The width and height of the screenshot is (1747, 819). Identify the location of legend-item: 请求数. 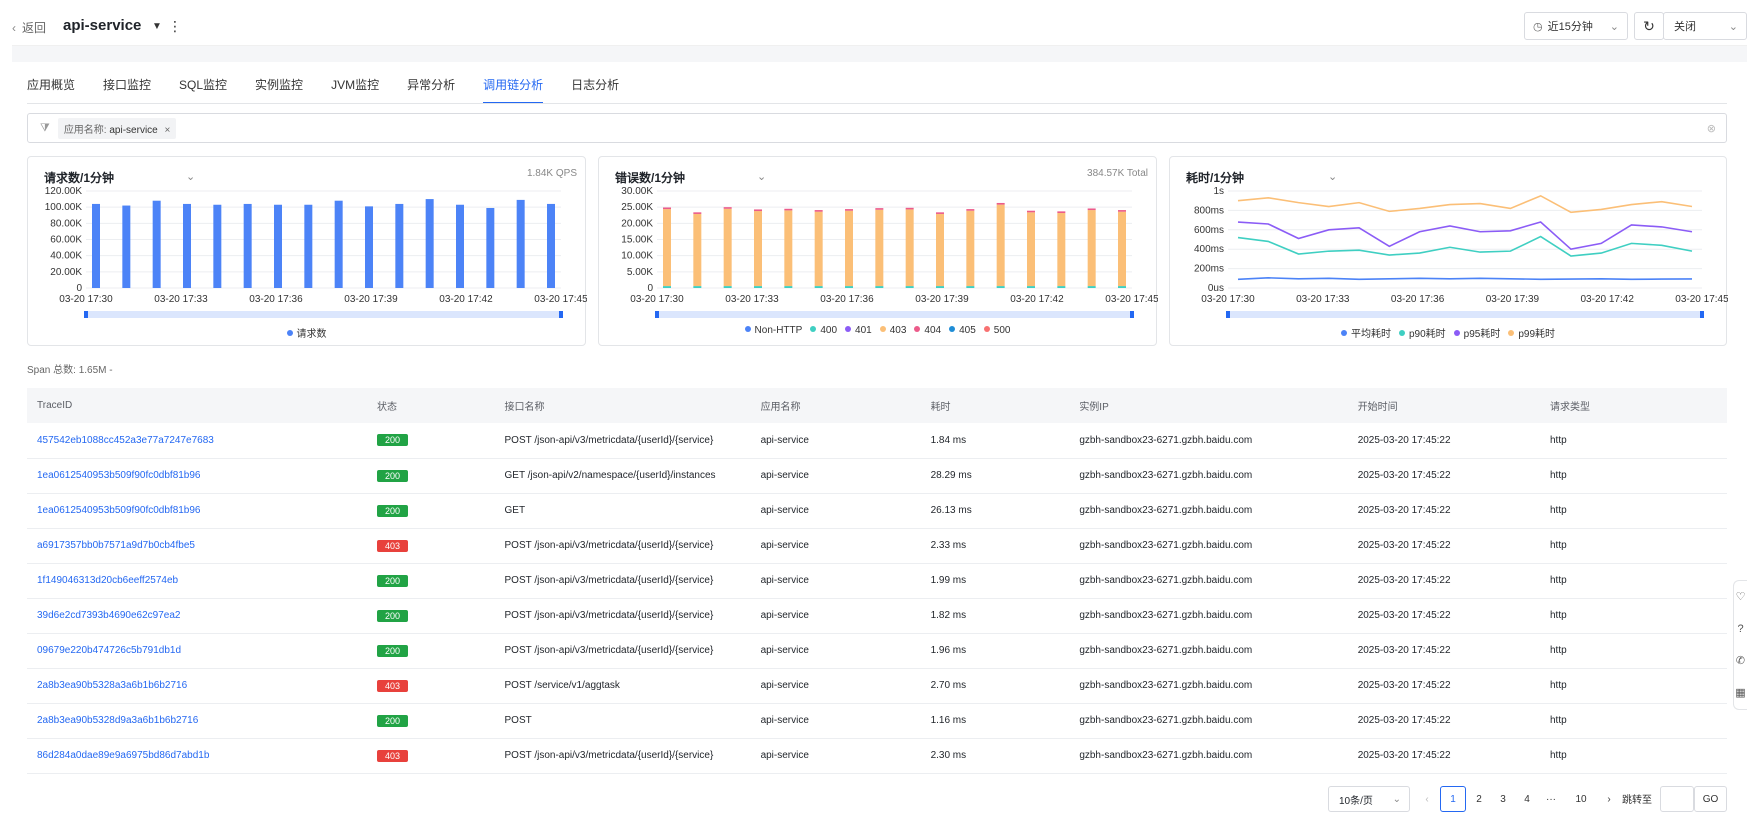
(306, 332).